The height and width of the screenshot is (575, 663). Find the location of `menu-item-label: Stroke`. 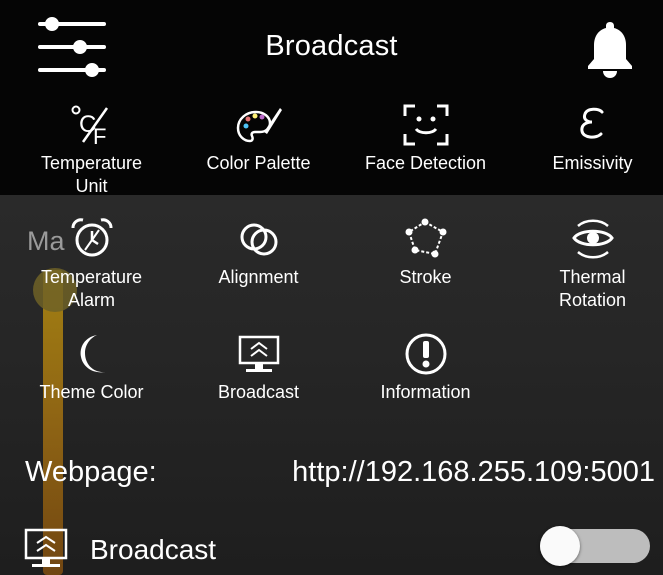

menu-item-label: Stroke is located at coordinates (425, 277).